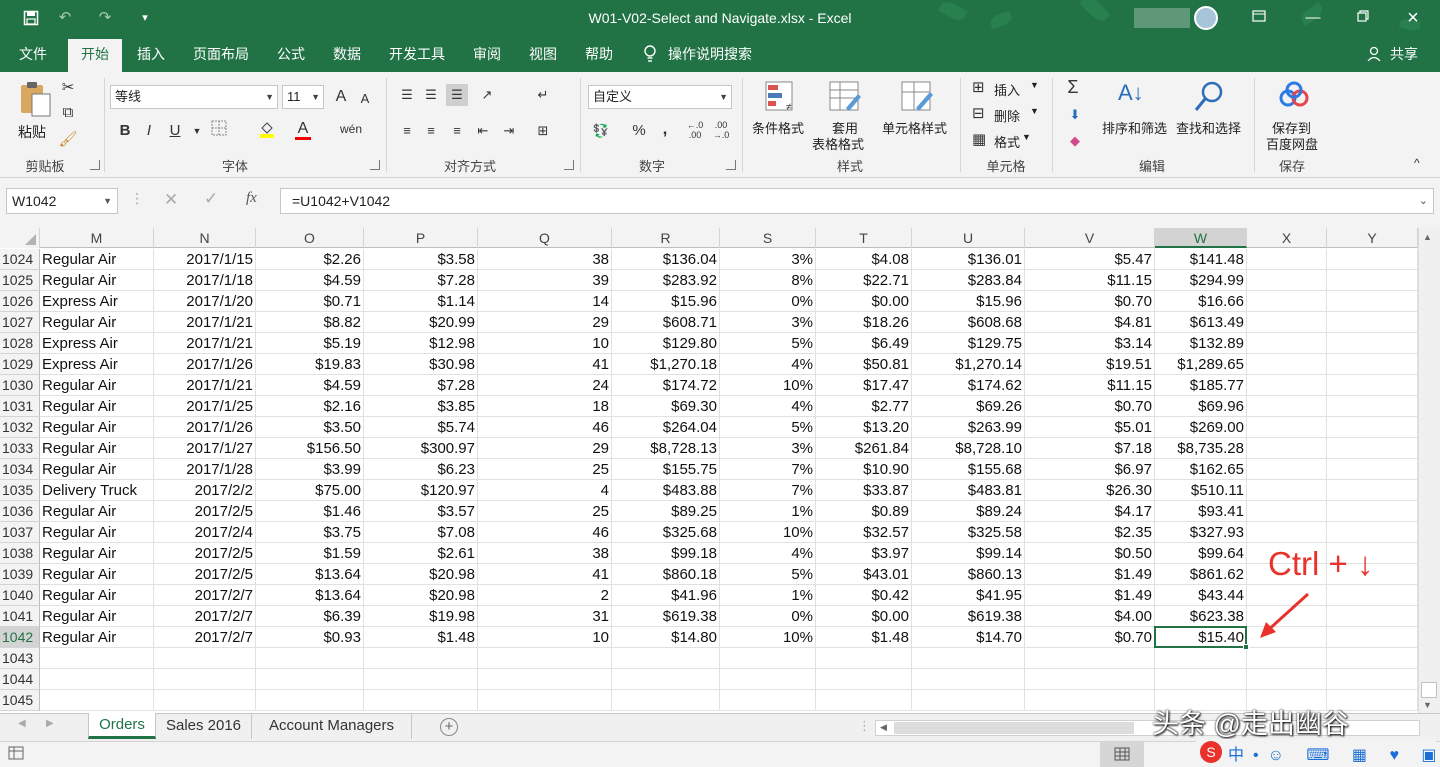 This screenshot has height=767, width=1440. Describe the element at coordinates (205, 532) in the screenshot. I see `cell-n1037: 2017/2/4` at that location.